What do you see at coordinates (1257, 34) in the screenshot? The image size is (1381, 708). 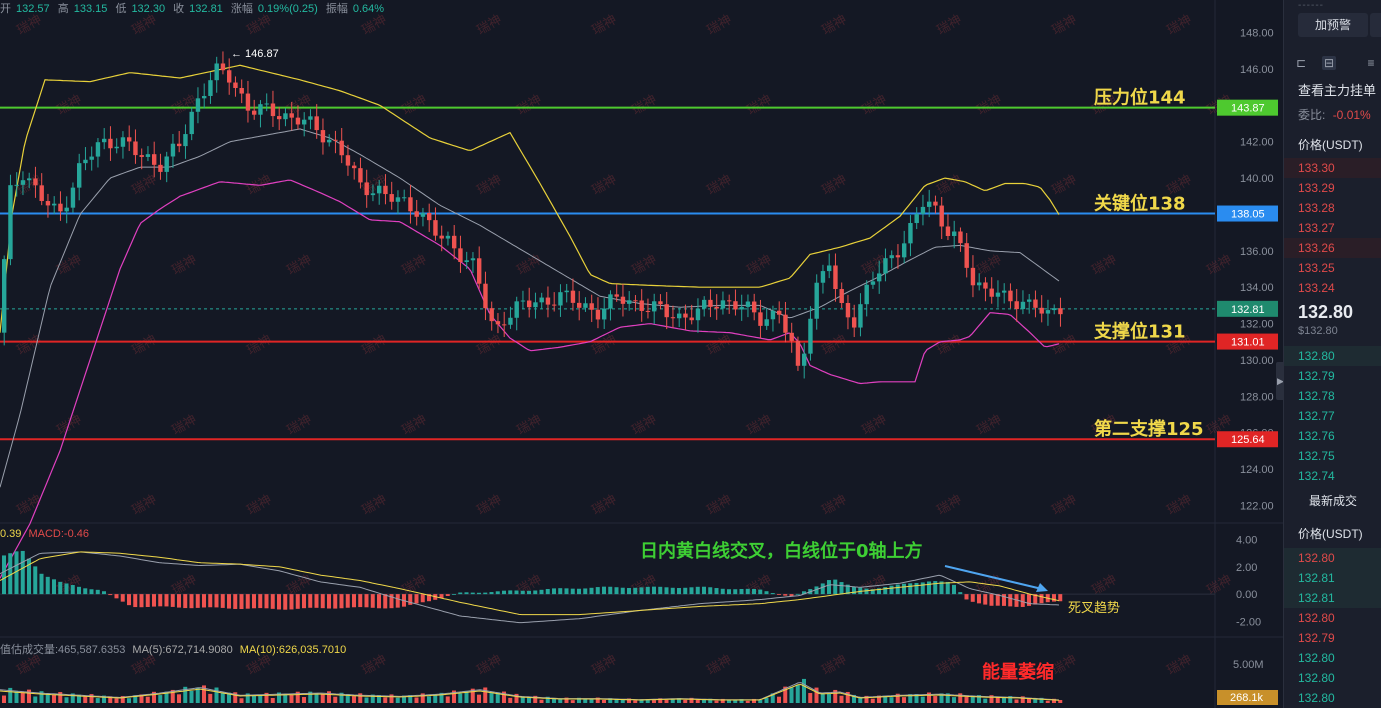 I see `price-tick: 148.00` at bounding box center [1257, 34].